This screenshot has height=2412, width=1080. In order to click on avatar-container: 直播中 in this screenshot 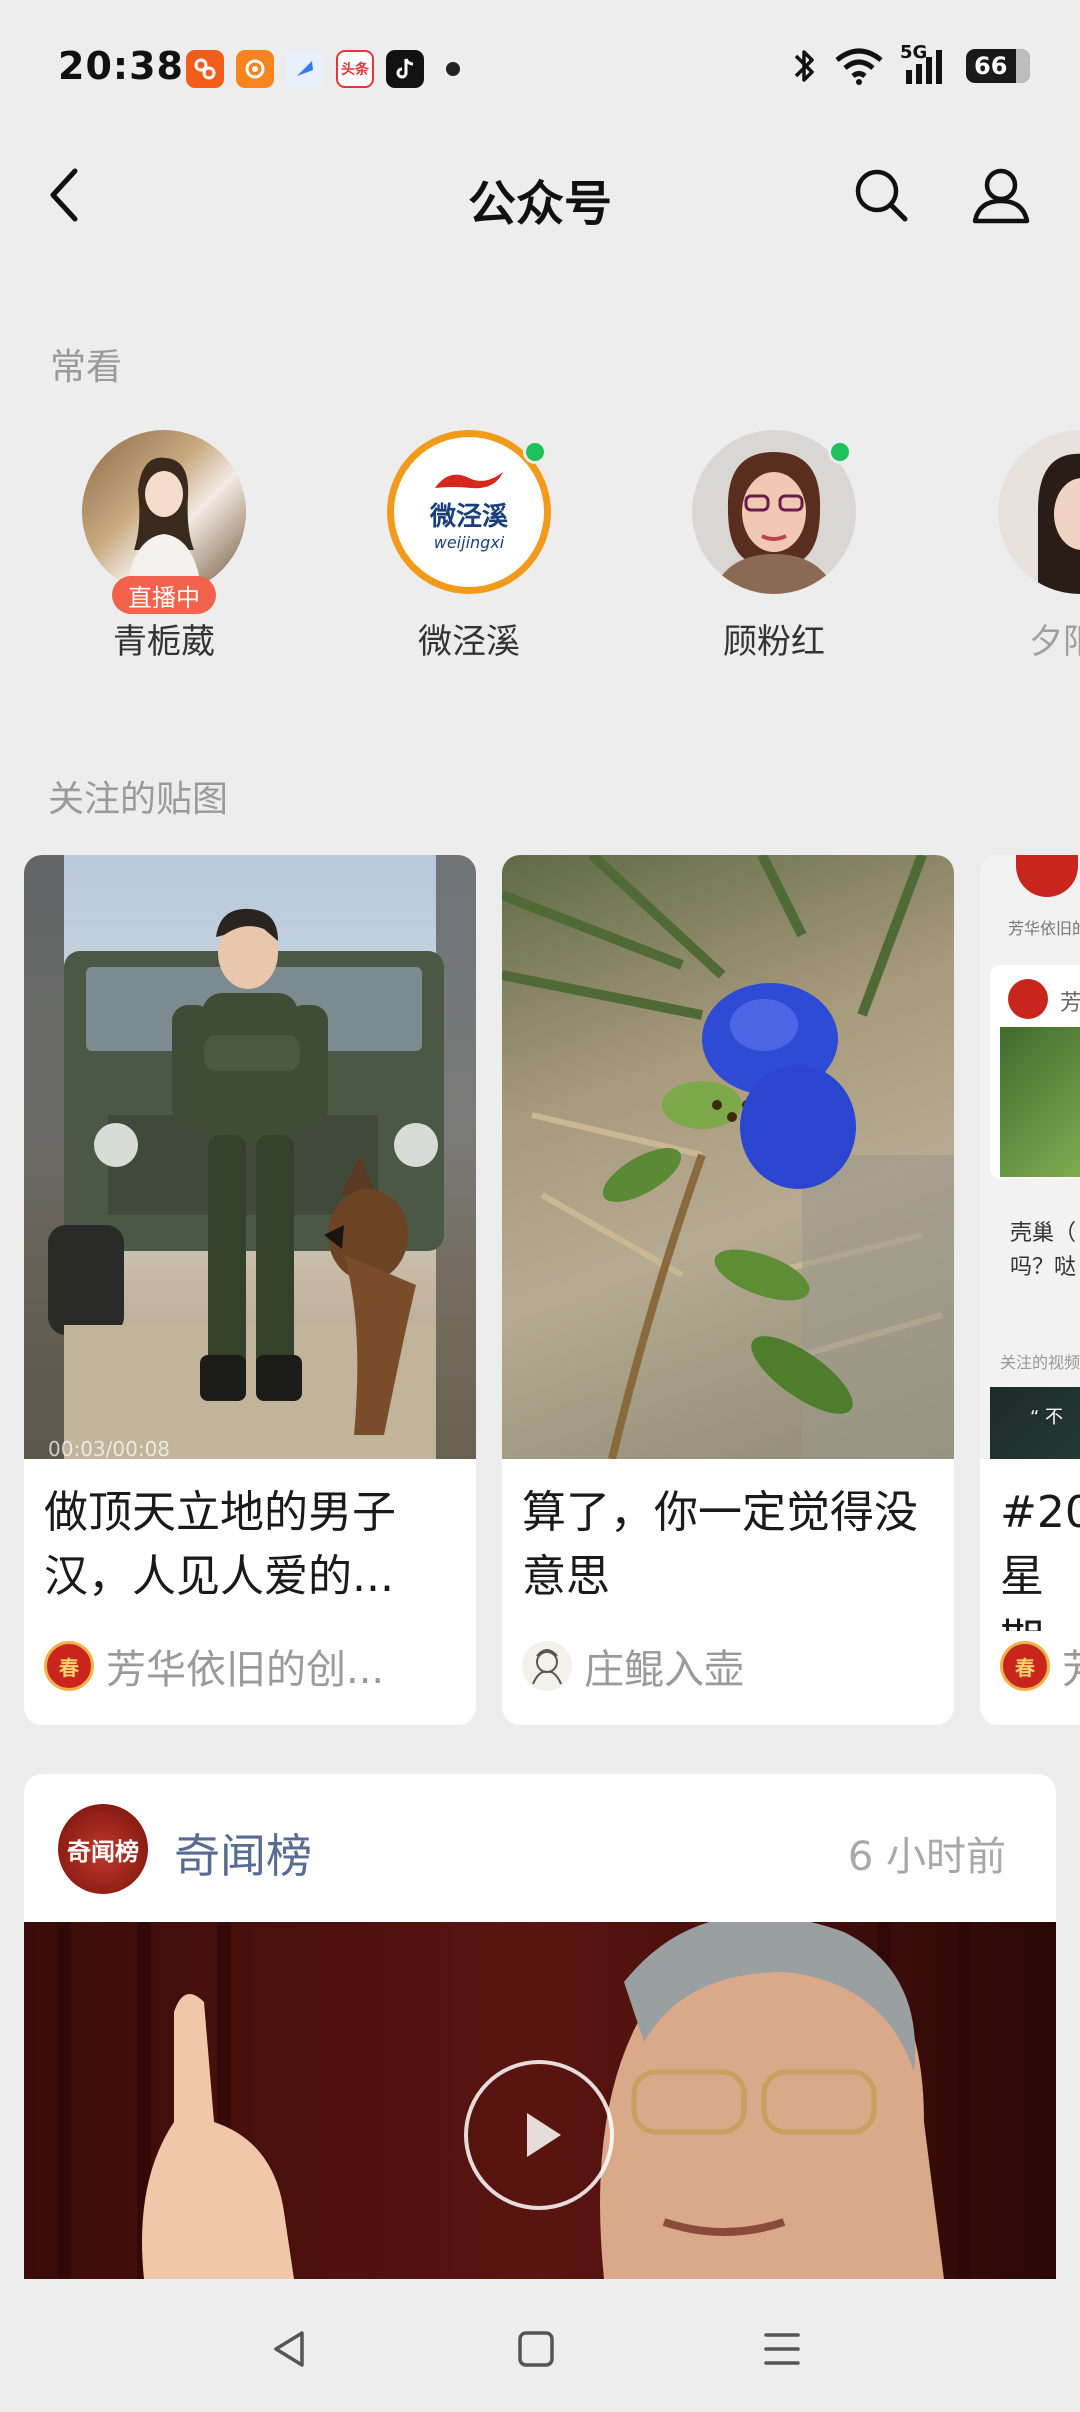, I will do `click(164, 522)`.